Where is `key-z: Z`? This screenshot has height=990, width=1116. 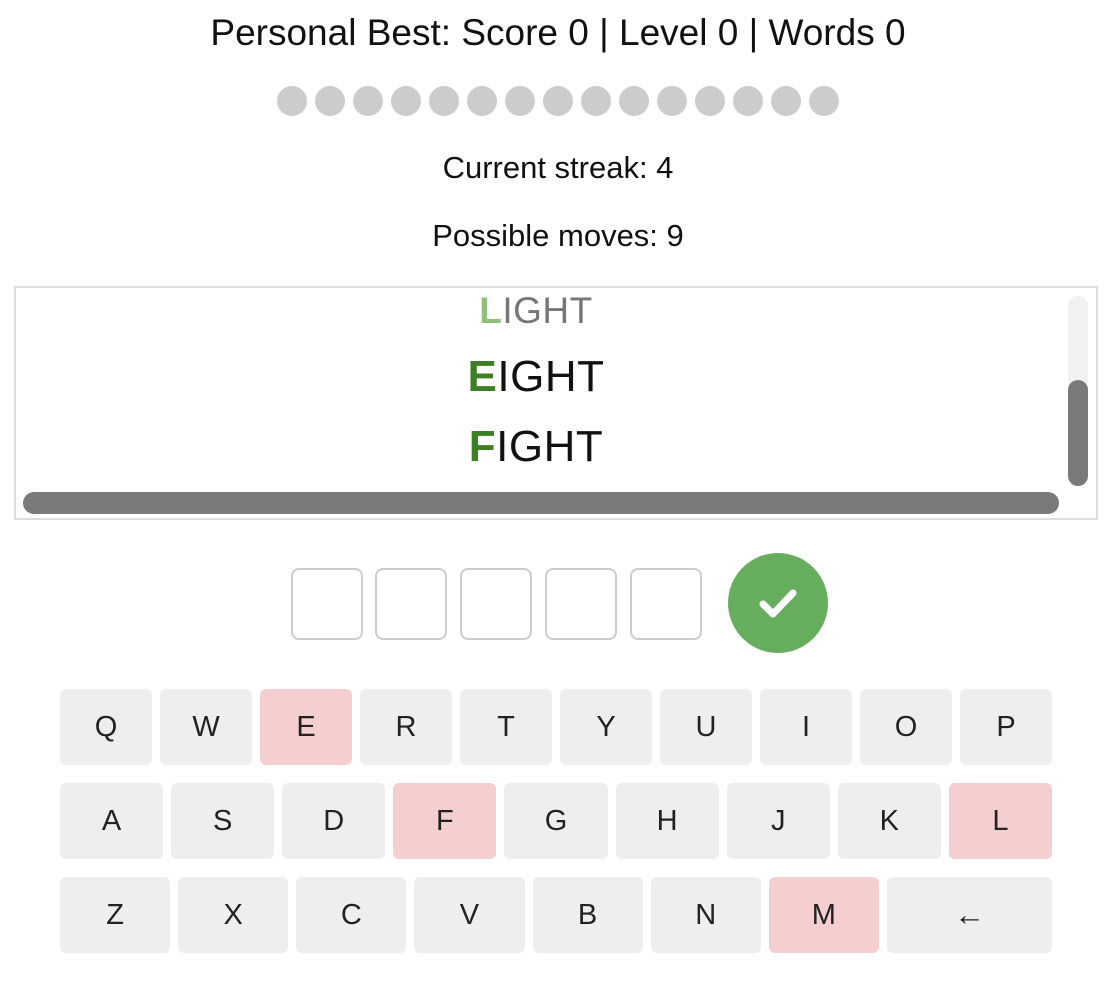 key-z: Z is located at coordinates (115, 915).